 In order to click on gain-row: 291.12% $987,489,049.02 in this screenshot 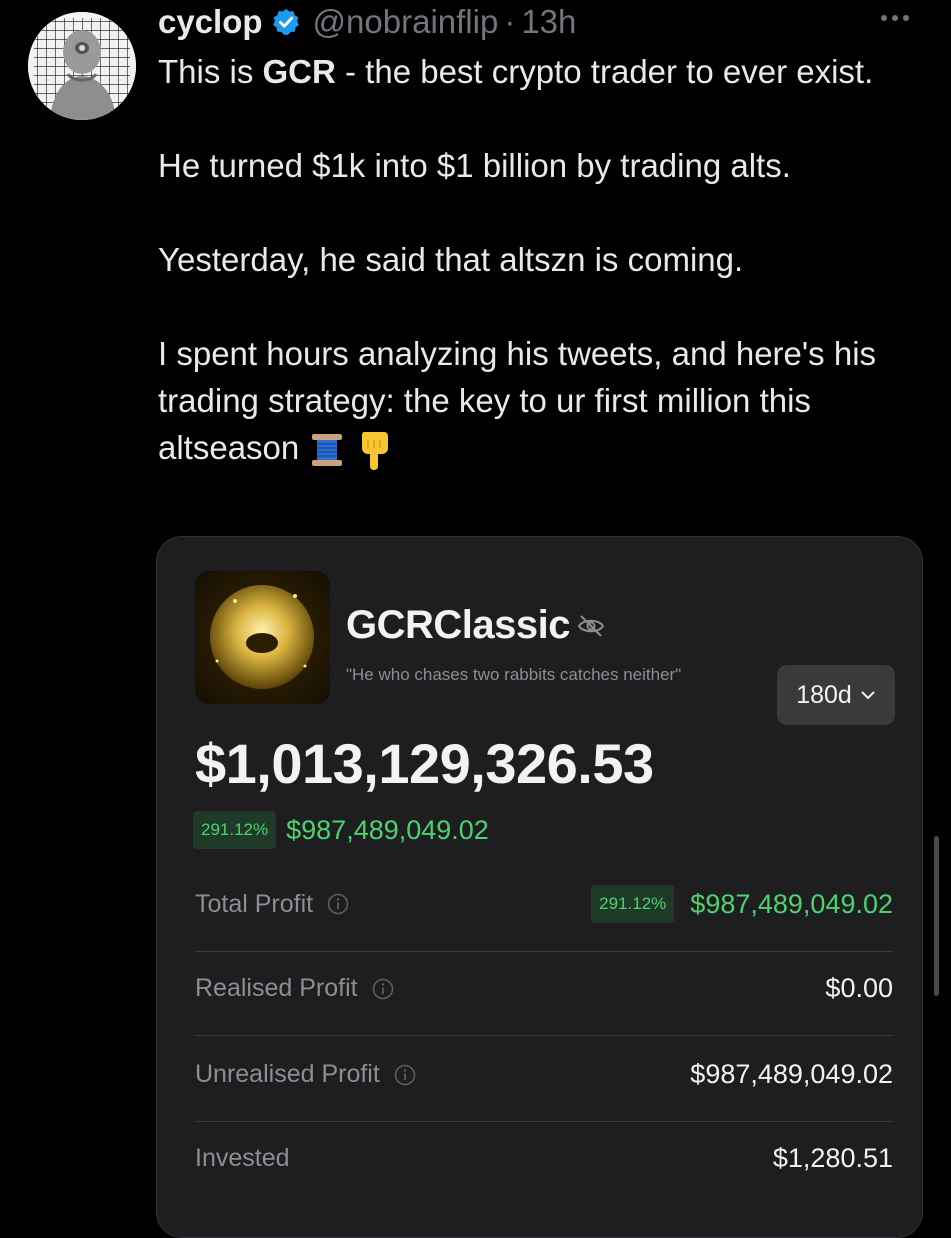, I will do `click(341, 830)`.